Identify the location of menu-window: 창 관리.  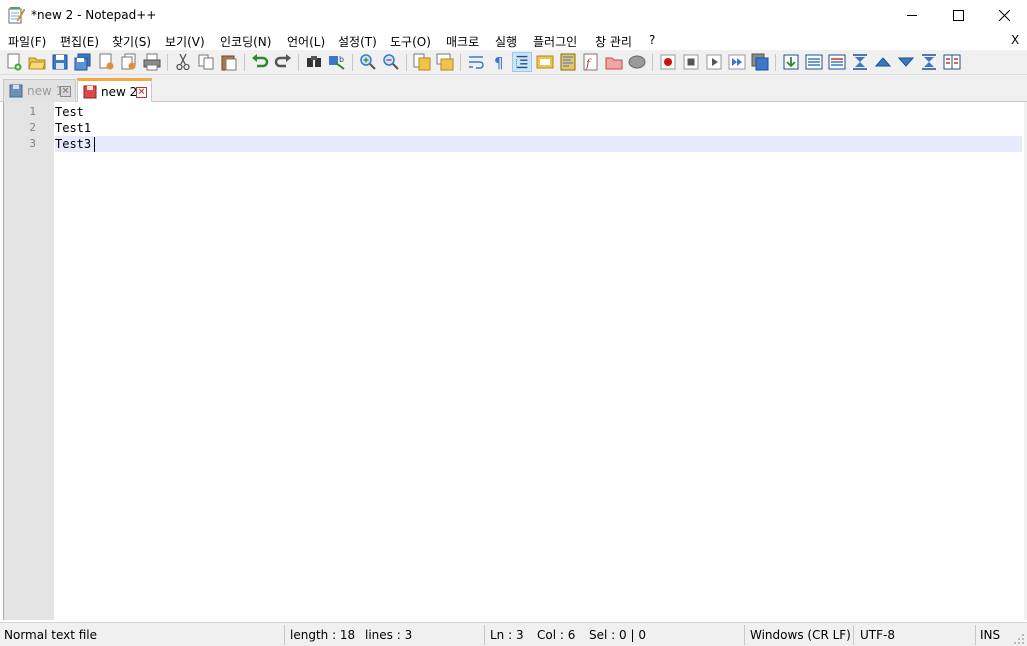
(613, 41).